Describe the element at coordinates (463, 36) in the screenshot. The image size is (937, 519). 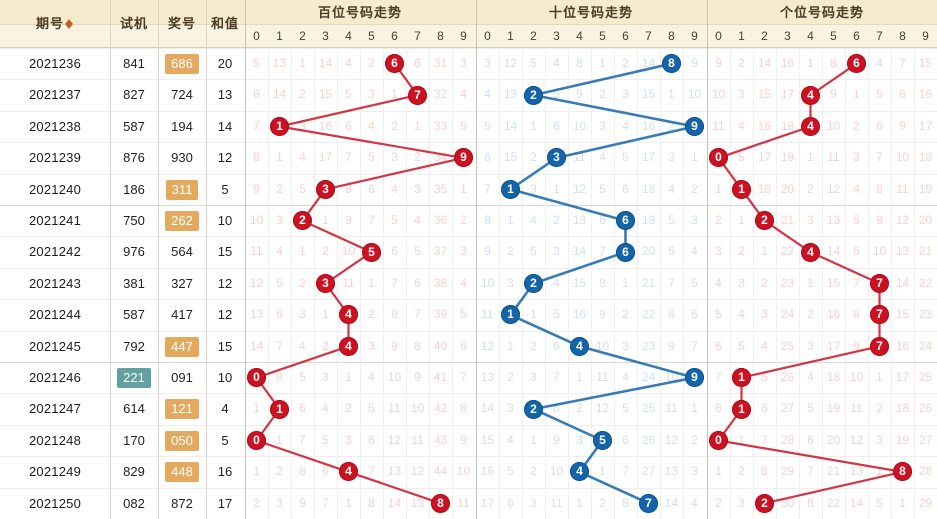
I see `digit-header-hundreds-9: 9` at that location.